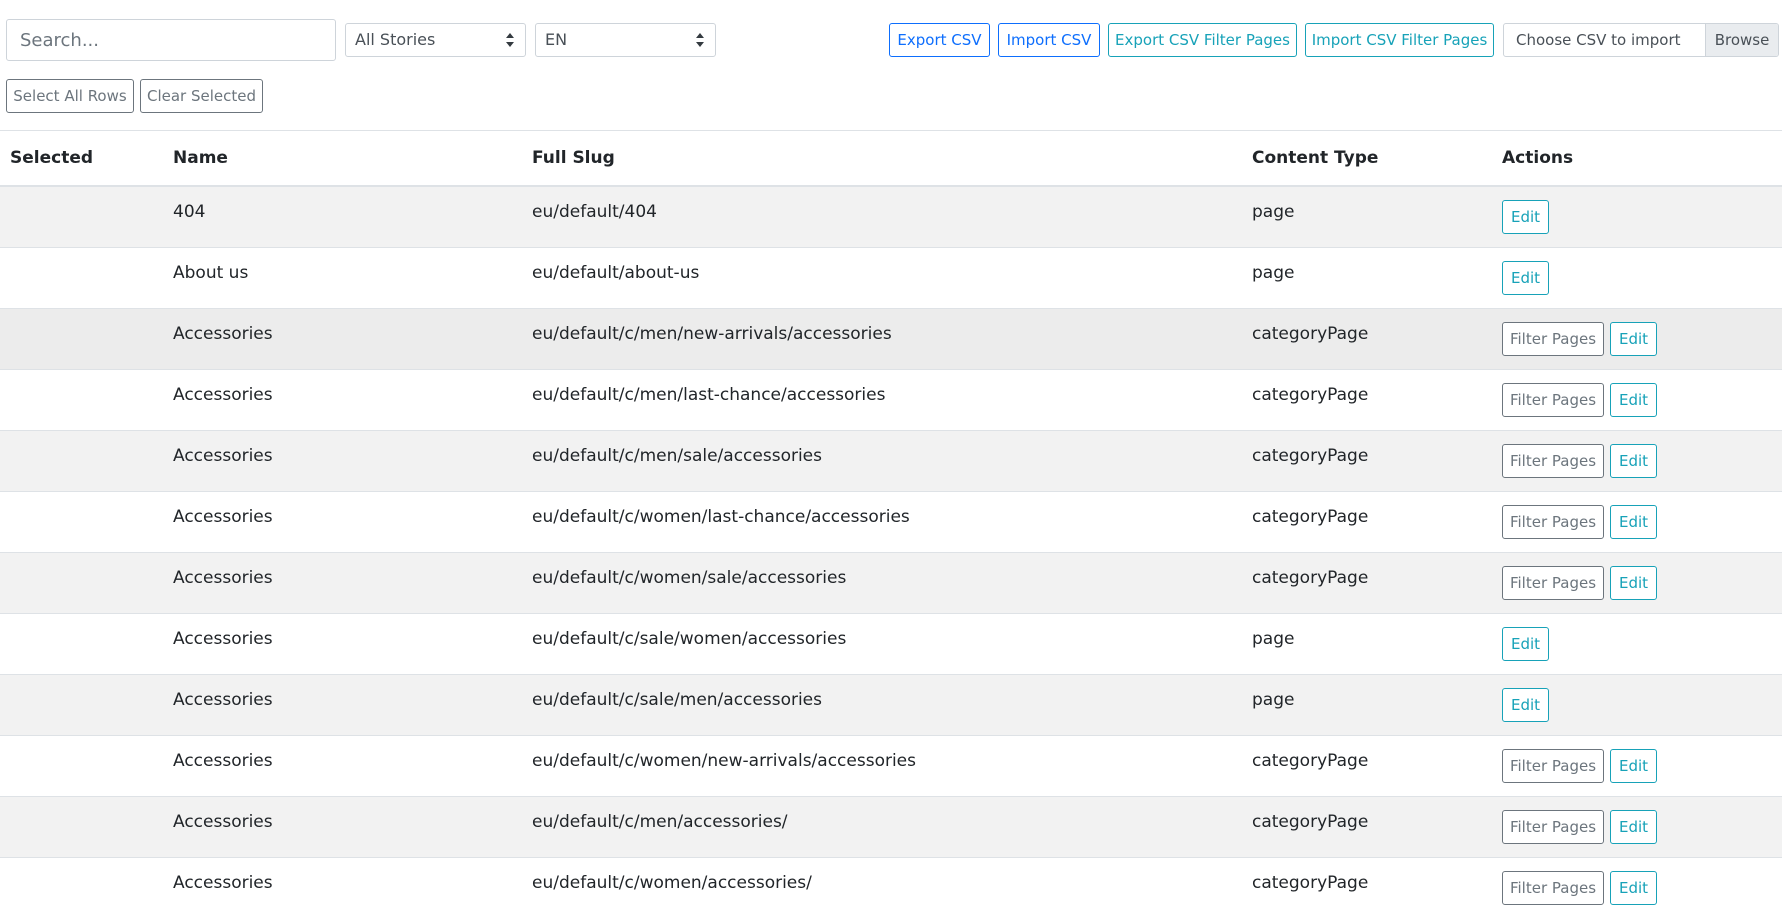 Image resolution: width=1782 pixels, height=922 pixels. Describe the element at coordinates (1399, 40) in the screenshot. I see `import-csv-filter-pages-button: Import CSV Filter Pages` at that location.